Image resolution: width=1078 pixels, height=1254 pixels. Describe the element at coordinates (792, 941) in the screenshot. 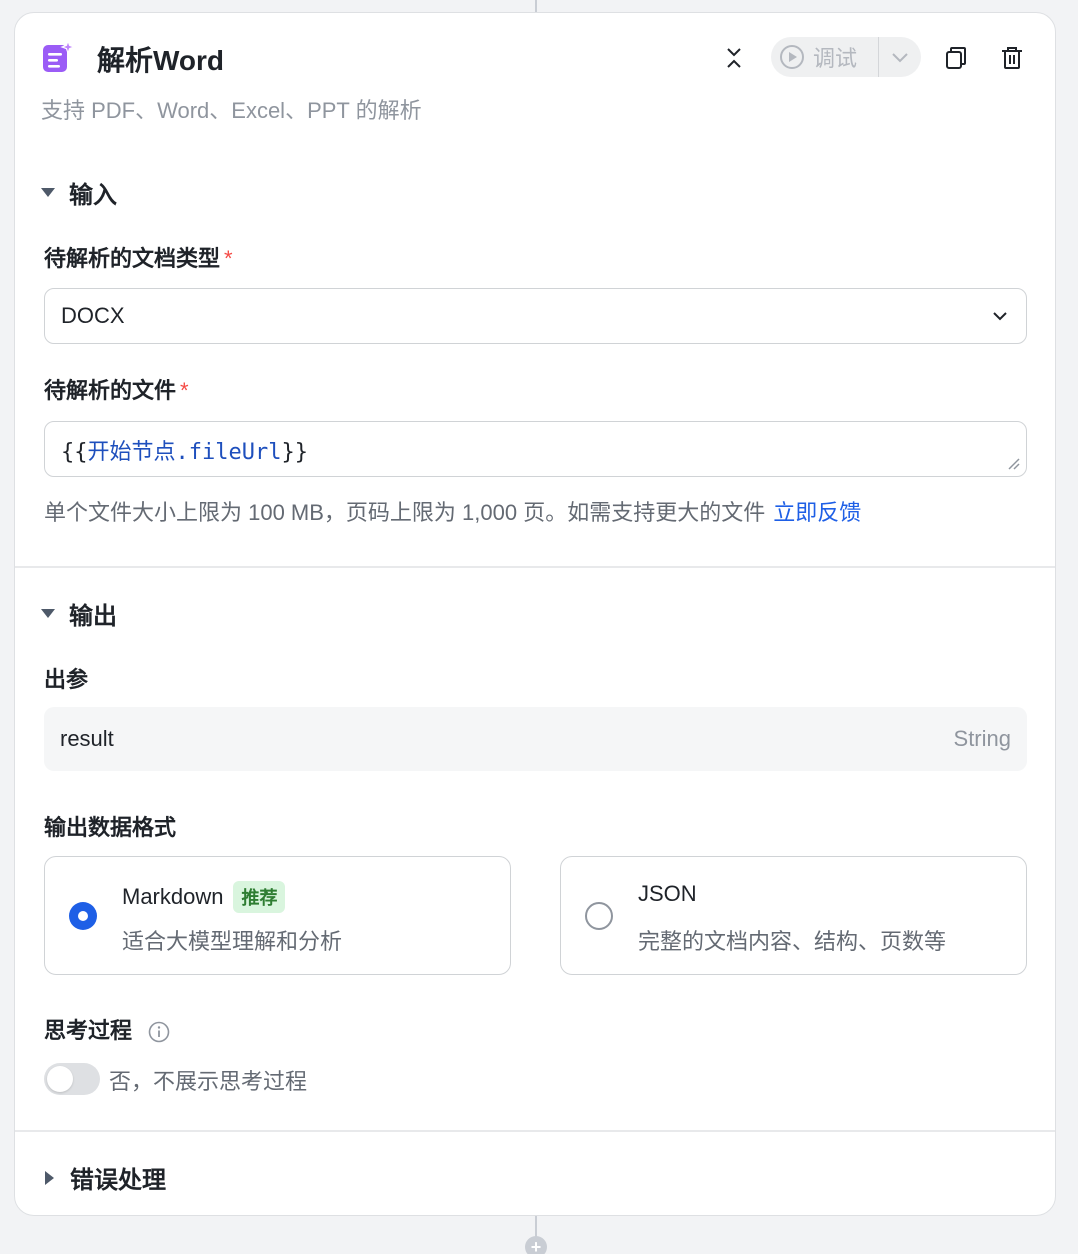

I see `format-description: 完整的文档内容、结构、页数等` at that location.